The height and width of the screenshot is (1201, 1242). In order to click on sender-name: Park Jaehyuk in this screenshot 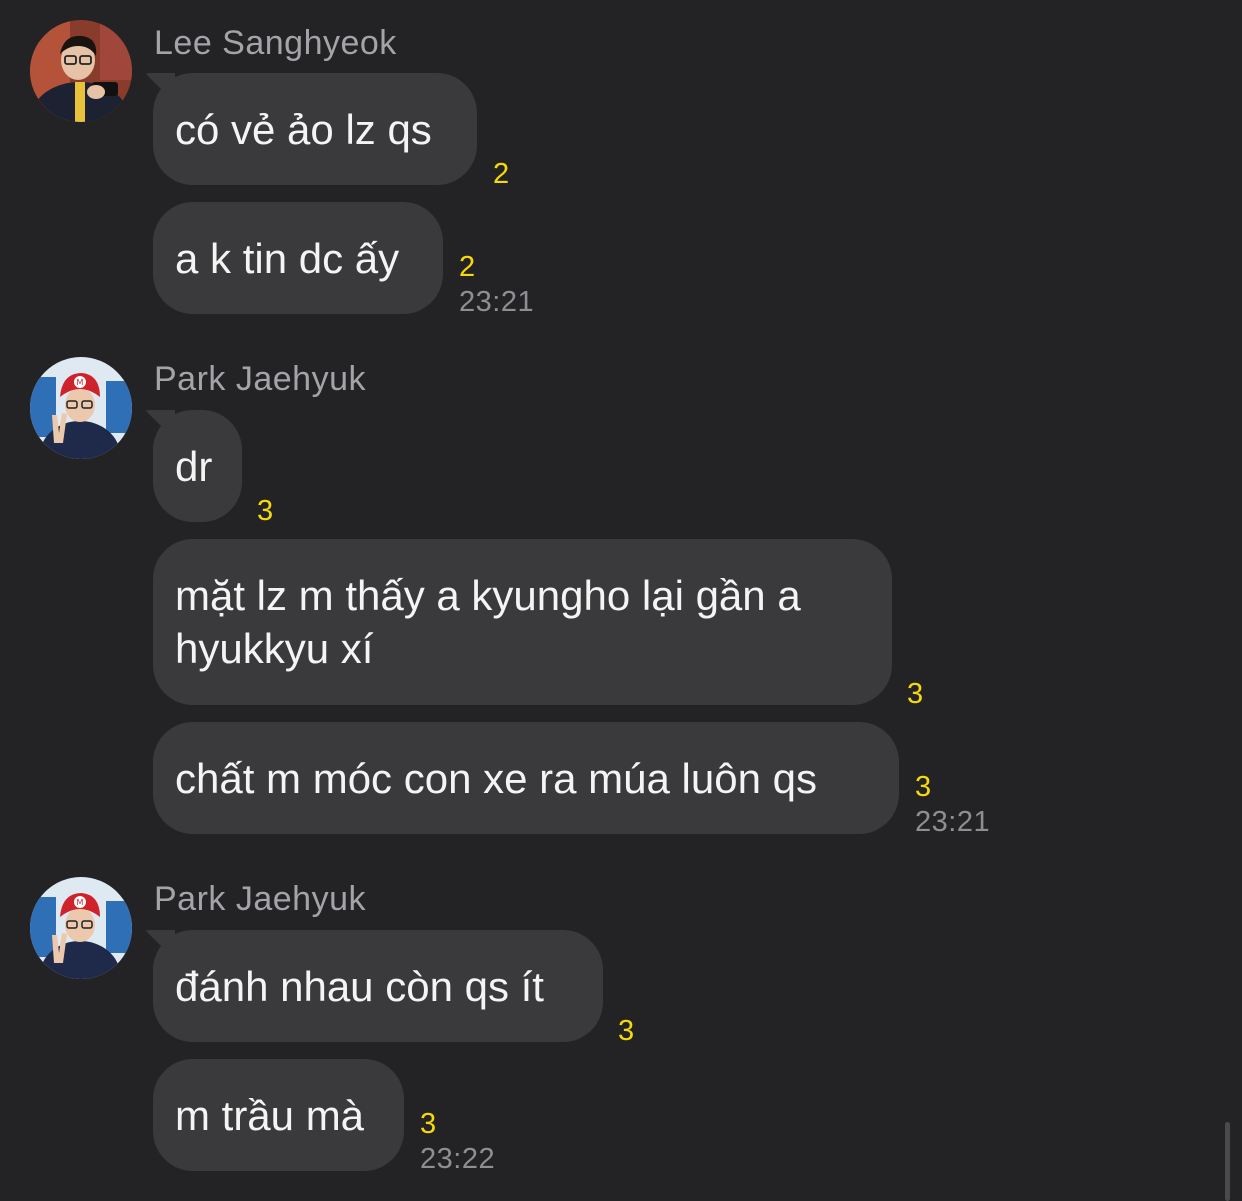, I will do `click(260, 899)`.